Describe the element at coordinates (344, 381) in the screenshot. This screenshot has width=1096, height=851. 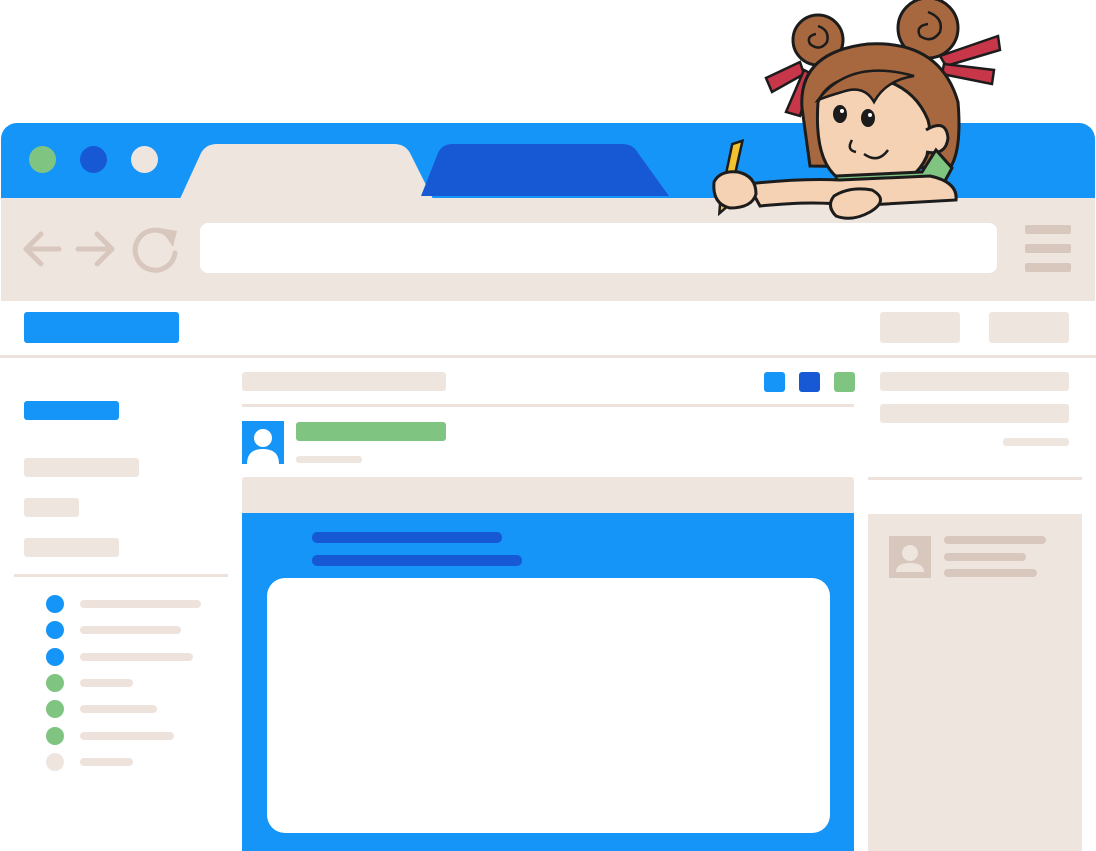
I see `main-heading-bar` at that location.